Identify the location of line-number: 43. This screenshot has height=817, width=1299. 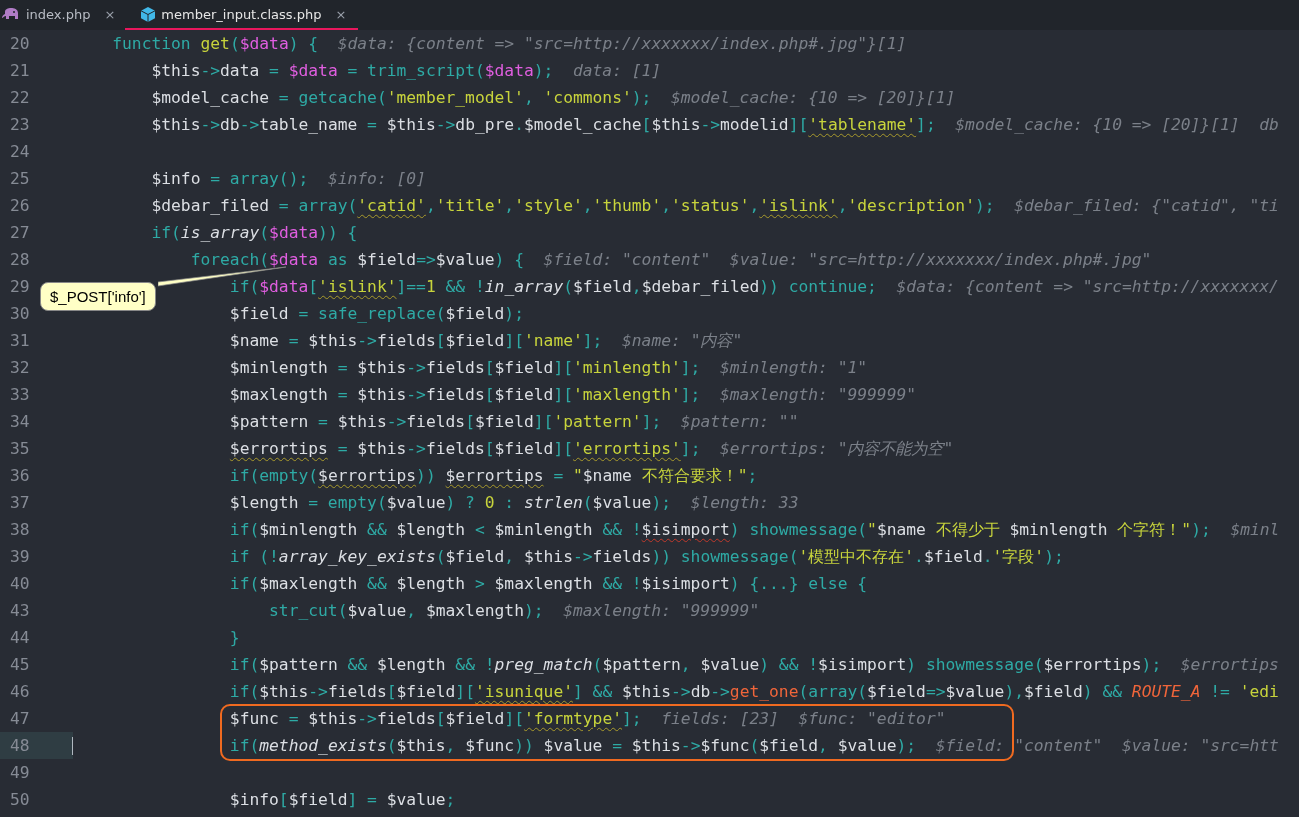
(20, 611).